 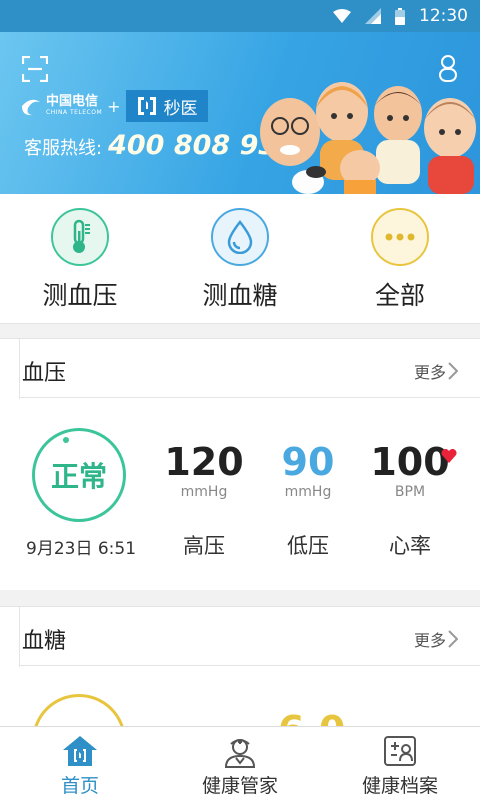 I want to click on systolic-value-block: 120 mmHg, so click(x=204, y=470).